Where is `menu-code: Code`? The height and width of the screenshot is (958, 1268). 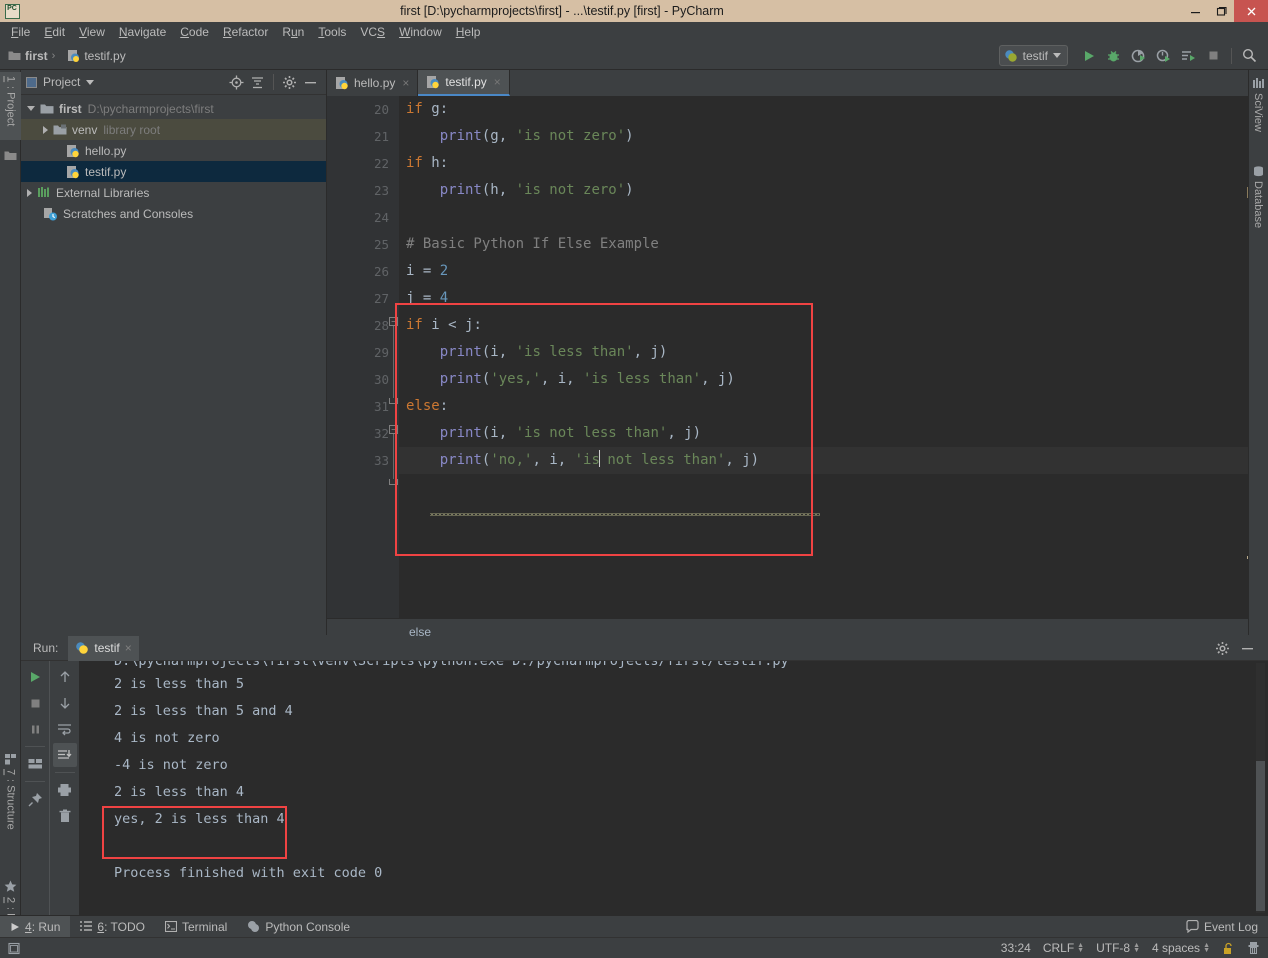 menu-code: Code is located at coordinates (194, 32).